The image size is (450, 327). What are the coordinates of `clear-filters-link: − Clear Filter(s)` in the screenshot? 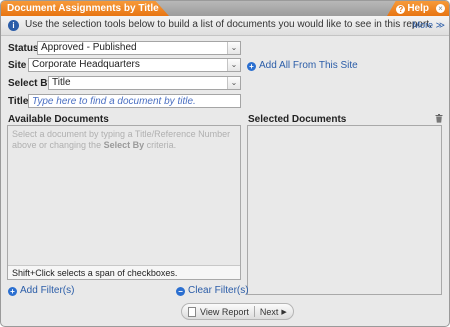 It's located at (212, 290).